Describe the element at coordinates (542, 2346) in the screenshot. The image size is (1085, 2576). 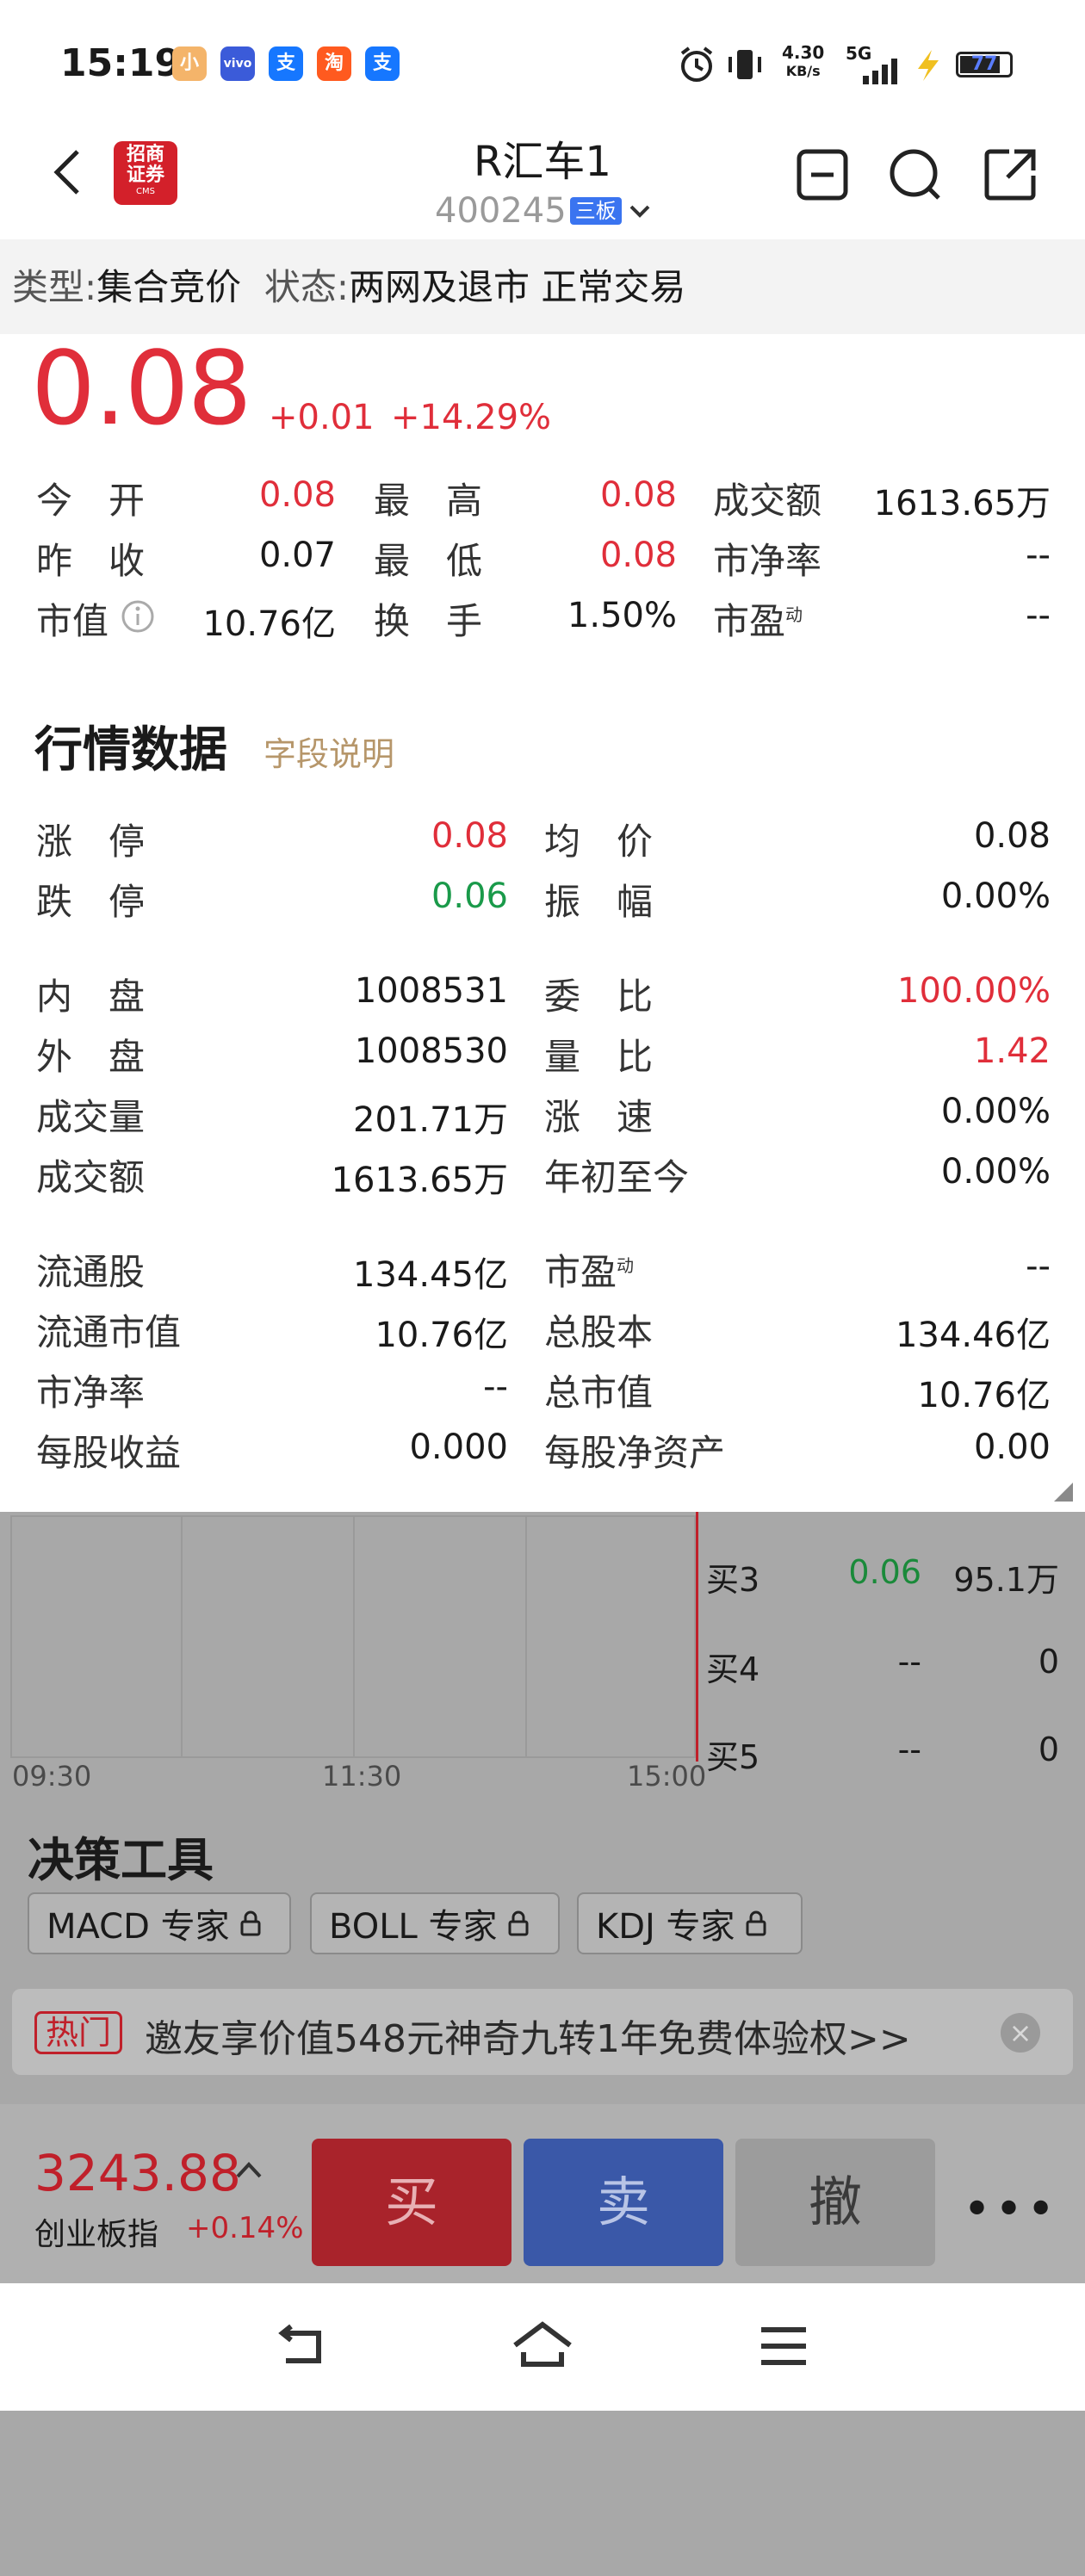
I see `nav-home-icon` at that location.